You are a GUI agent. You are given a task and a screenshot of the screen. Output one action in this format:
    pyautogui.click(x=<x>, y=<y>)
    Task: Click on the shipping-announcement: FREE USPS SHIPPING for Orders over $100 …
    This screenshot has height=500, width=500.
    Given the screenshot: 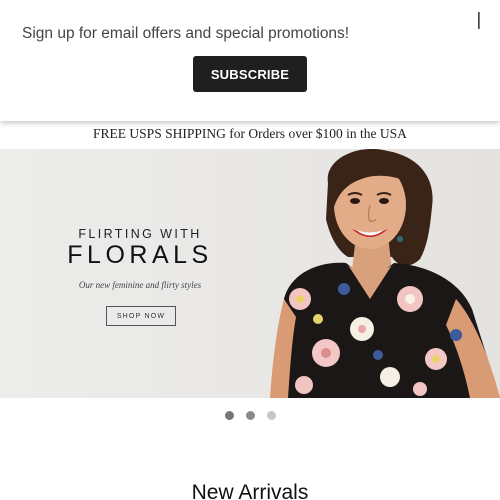 What is the action you would take?
    pyautogui.click(x=250, y=133)
    